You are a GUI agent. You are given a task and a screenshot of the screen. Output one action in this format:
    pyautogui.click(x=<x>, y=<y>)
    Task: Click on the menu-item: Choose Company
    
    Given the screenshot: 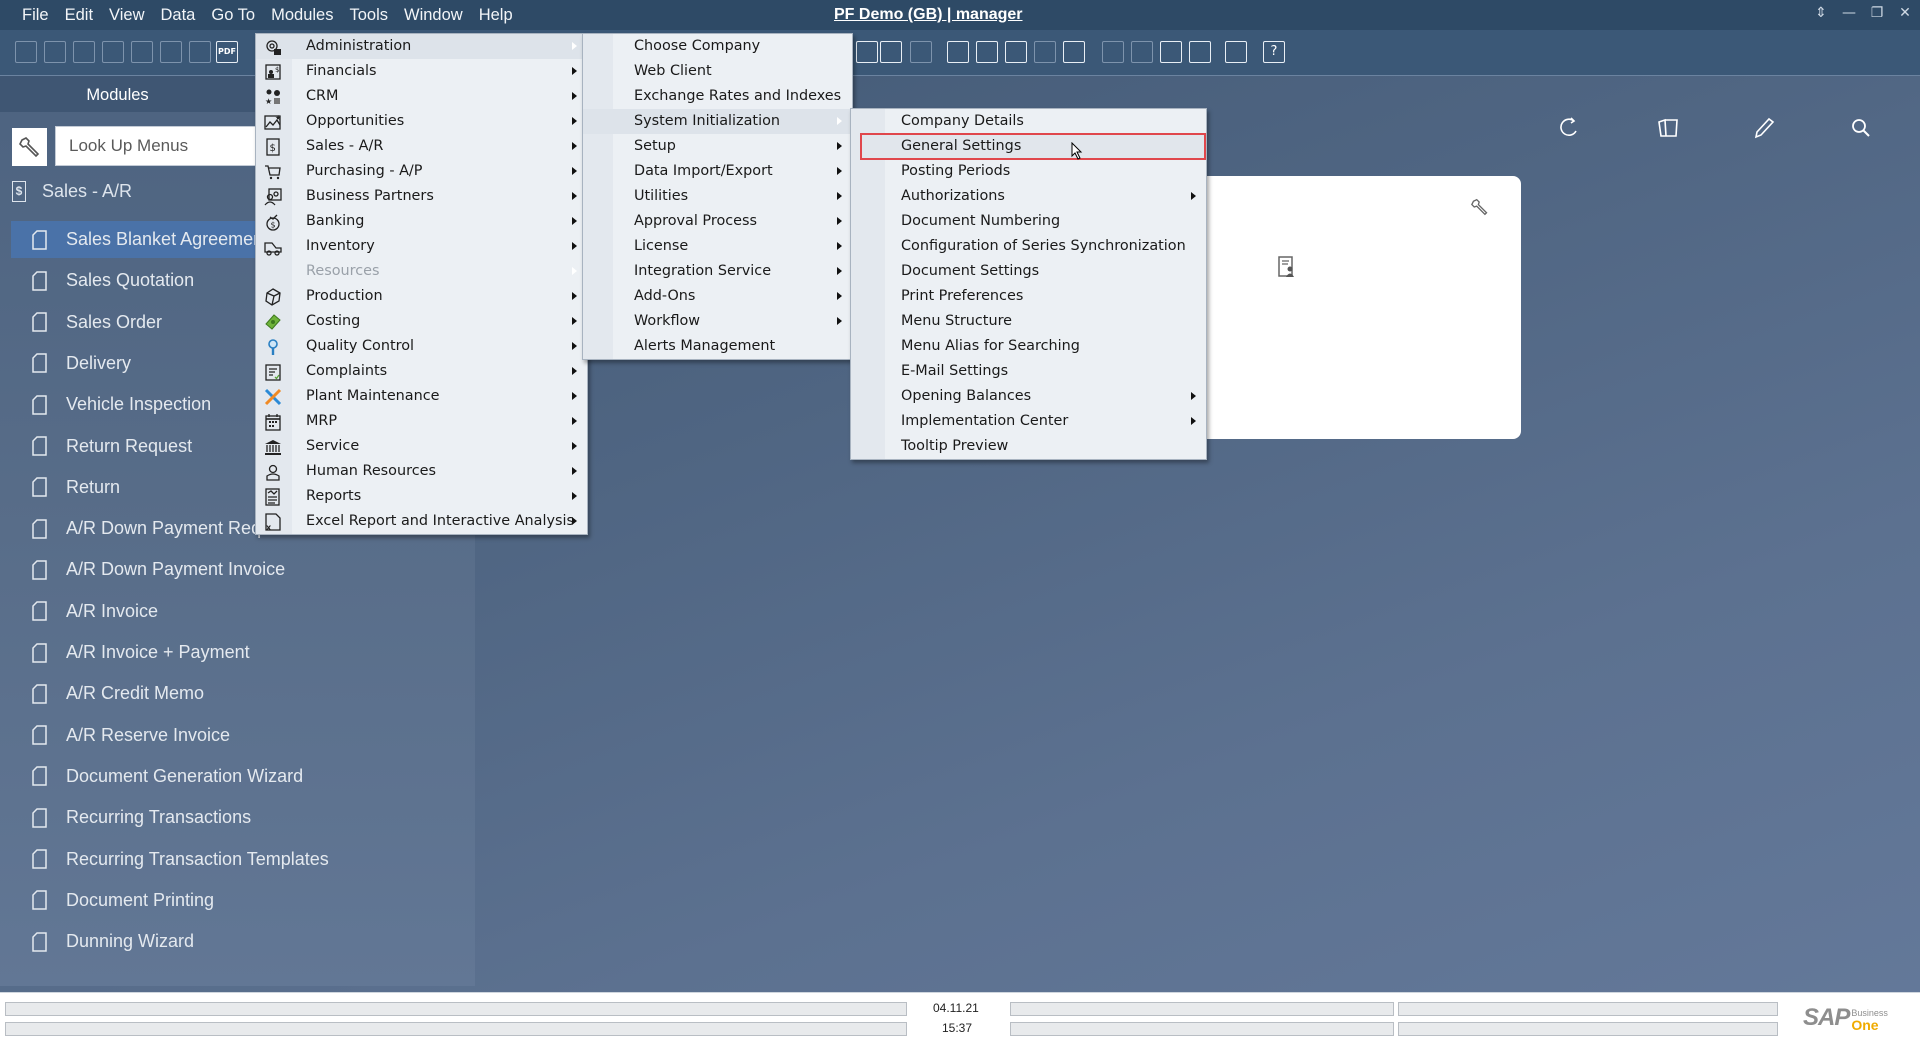 What is the action you would take?
    pyautogui.click(x=717, y=46)
    